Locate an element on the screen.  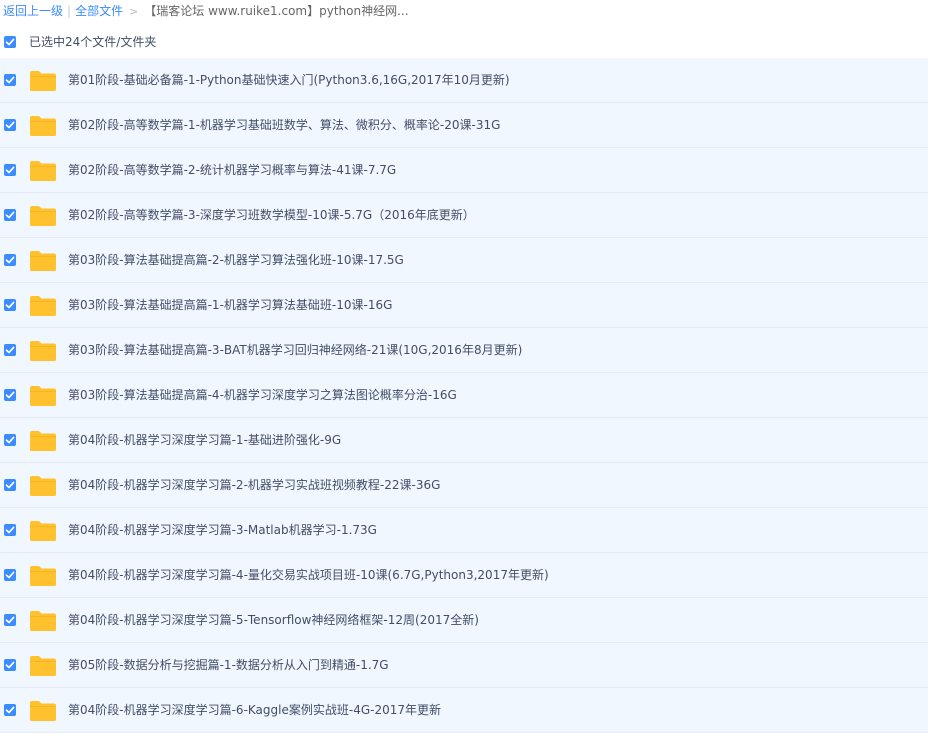
file-row: 第03阶段-算法基础提高篇-4-机器学习深度学习之算法图论概率分治-16G is located at coordinates (464, 395).